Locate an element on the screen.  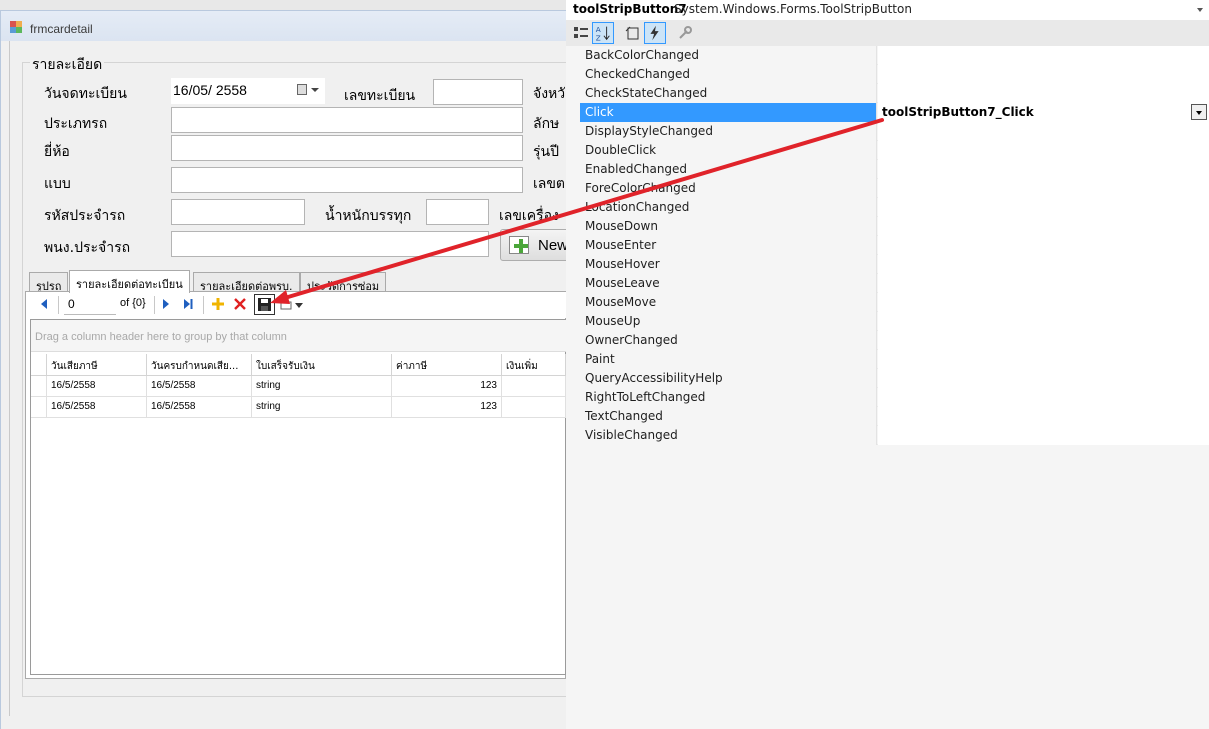
property-pages-icon is located at coordinates (685, 33).